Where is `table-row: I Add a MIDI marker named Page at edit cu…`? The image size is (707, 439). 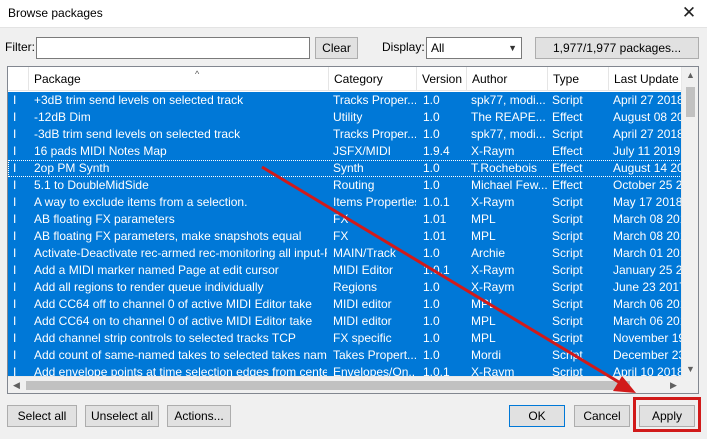
table-row: I Add a MIDI marker named Page at edit cu… is located at coordinates (345, 270).